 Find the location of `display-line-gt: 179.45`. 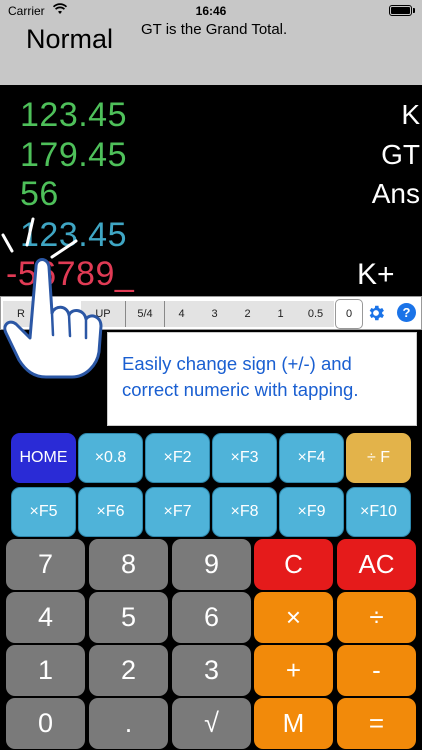

display-line-gt: 179.45 is located at coordinates (73, 155).